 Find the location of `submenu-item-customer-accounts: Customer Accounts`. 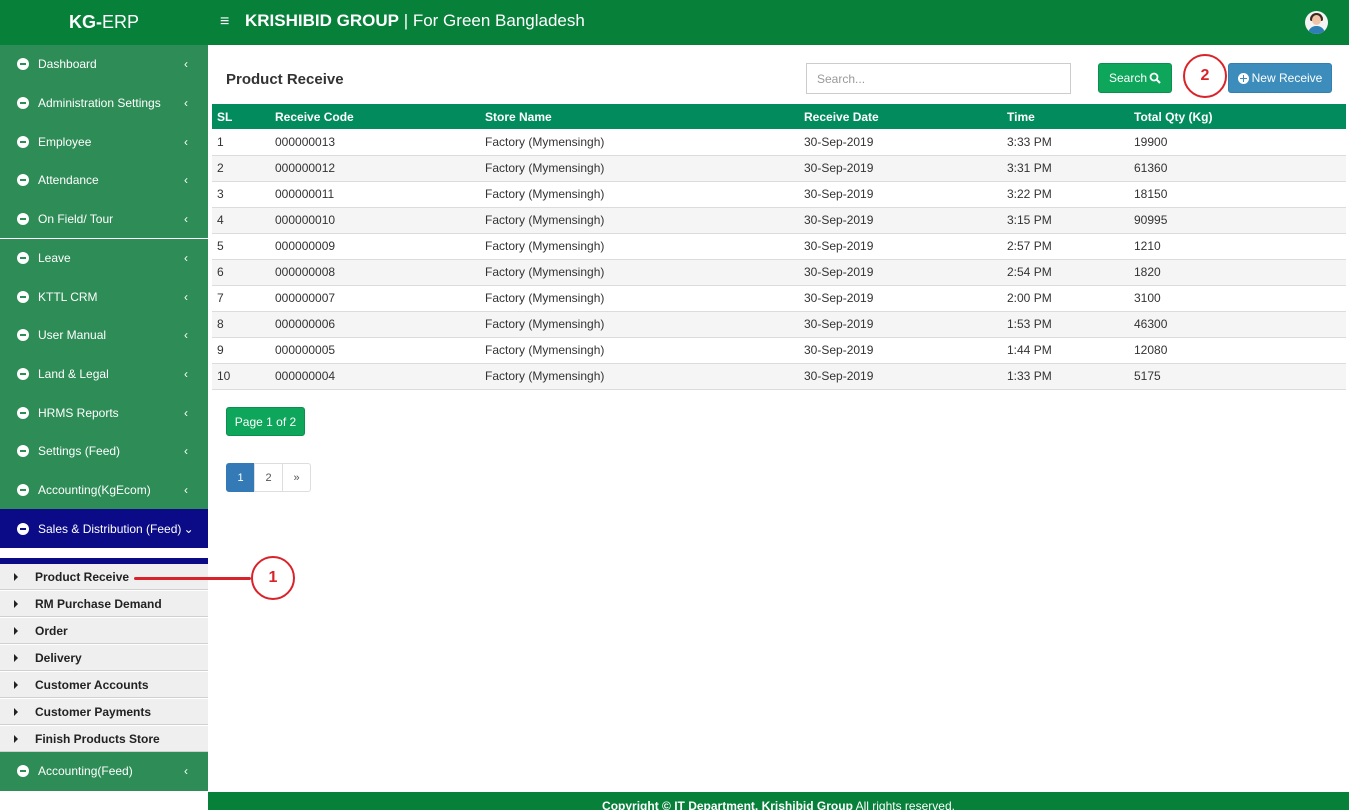

submenu-item-customer-accounts: Customer Accounts is located at coordinates (104, 685).